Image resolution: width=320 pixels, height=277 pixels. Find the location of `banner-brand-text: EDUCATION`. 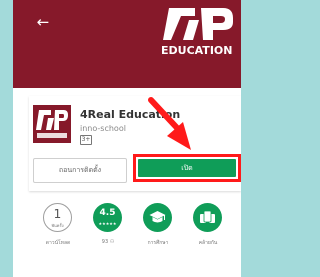

banner-brand-text: EDUCATION is located at coordinates (197, 50).